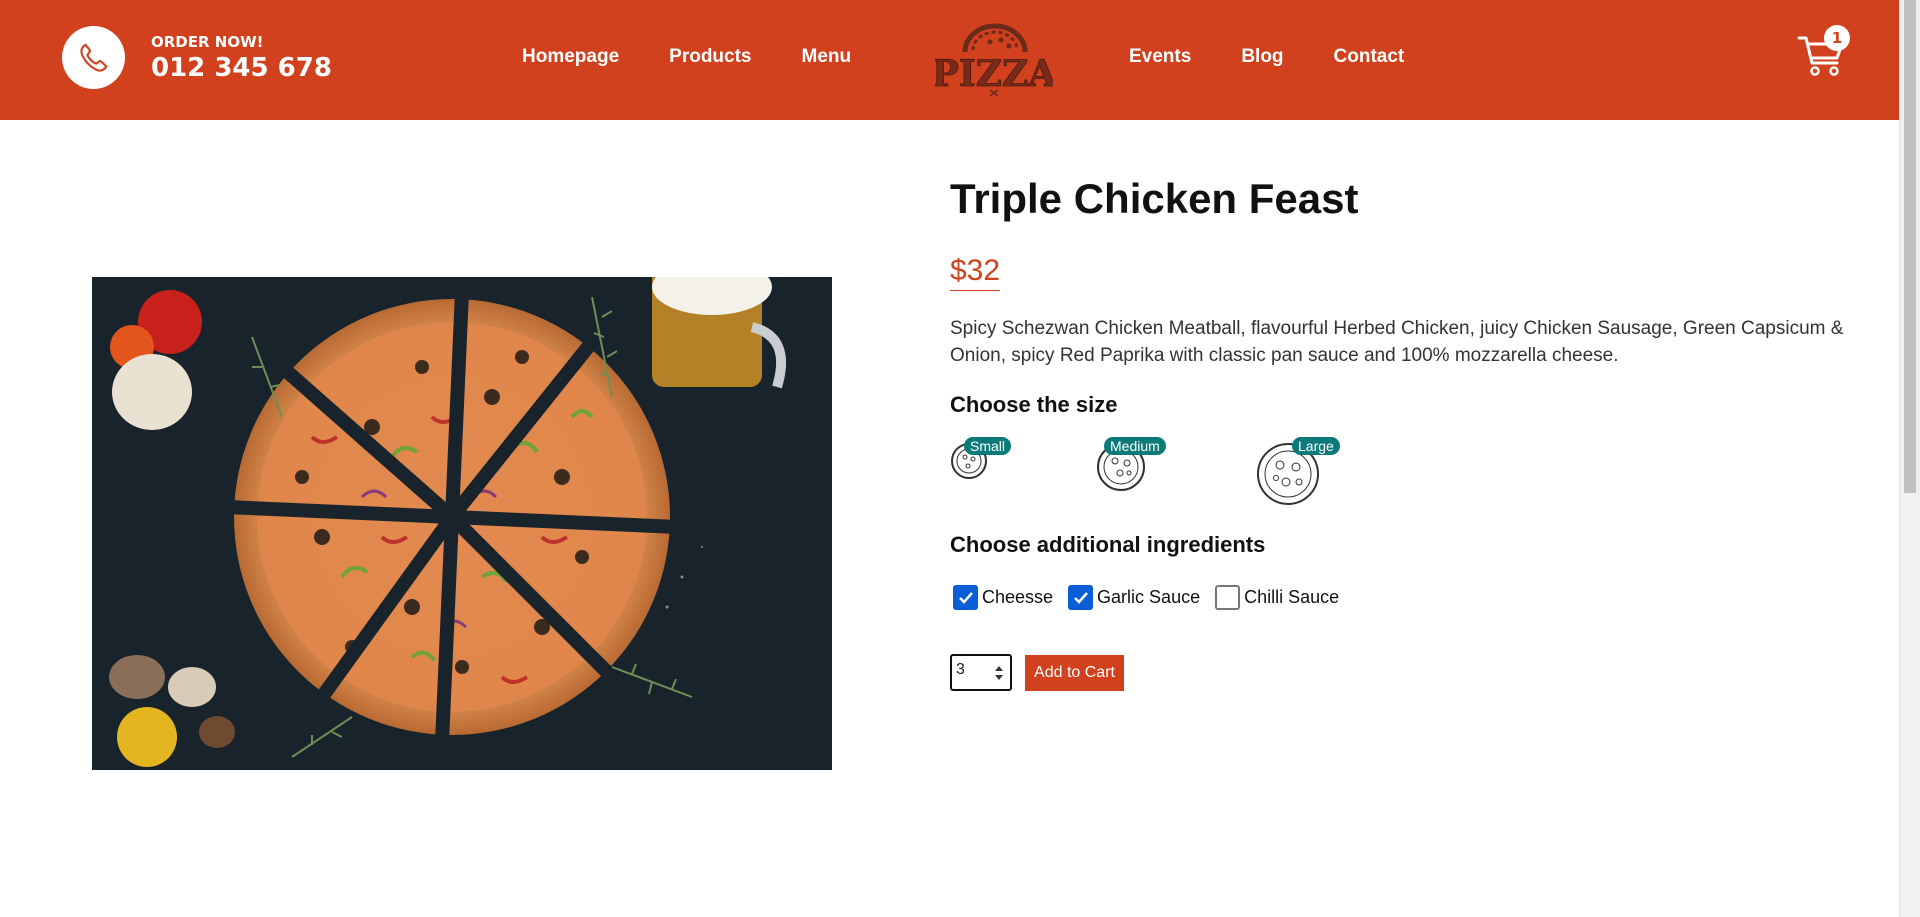 The width and height of the screenshot is (1920, 917). I want to click on nav-right: Events Blog Contact, so click(1266, 57).